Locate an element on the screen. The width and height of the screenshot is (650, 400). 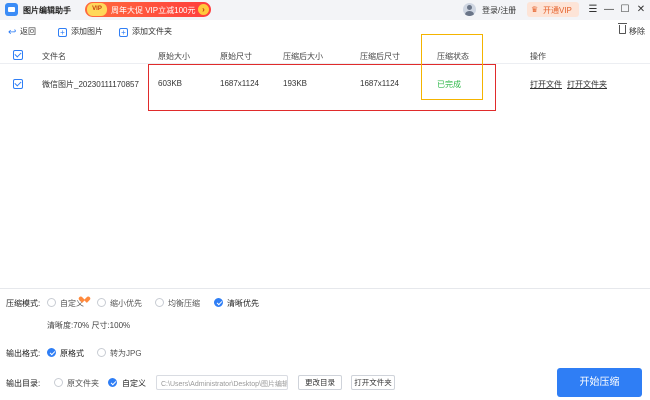
option-original-format: 原格式 is located at coordinates (72, 353).